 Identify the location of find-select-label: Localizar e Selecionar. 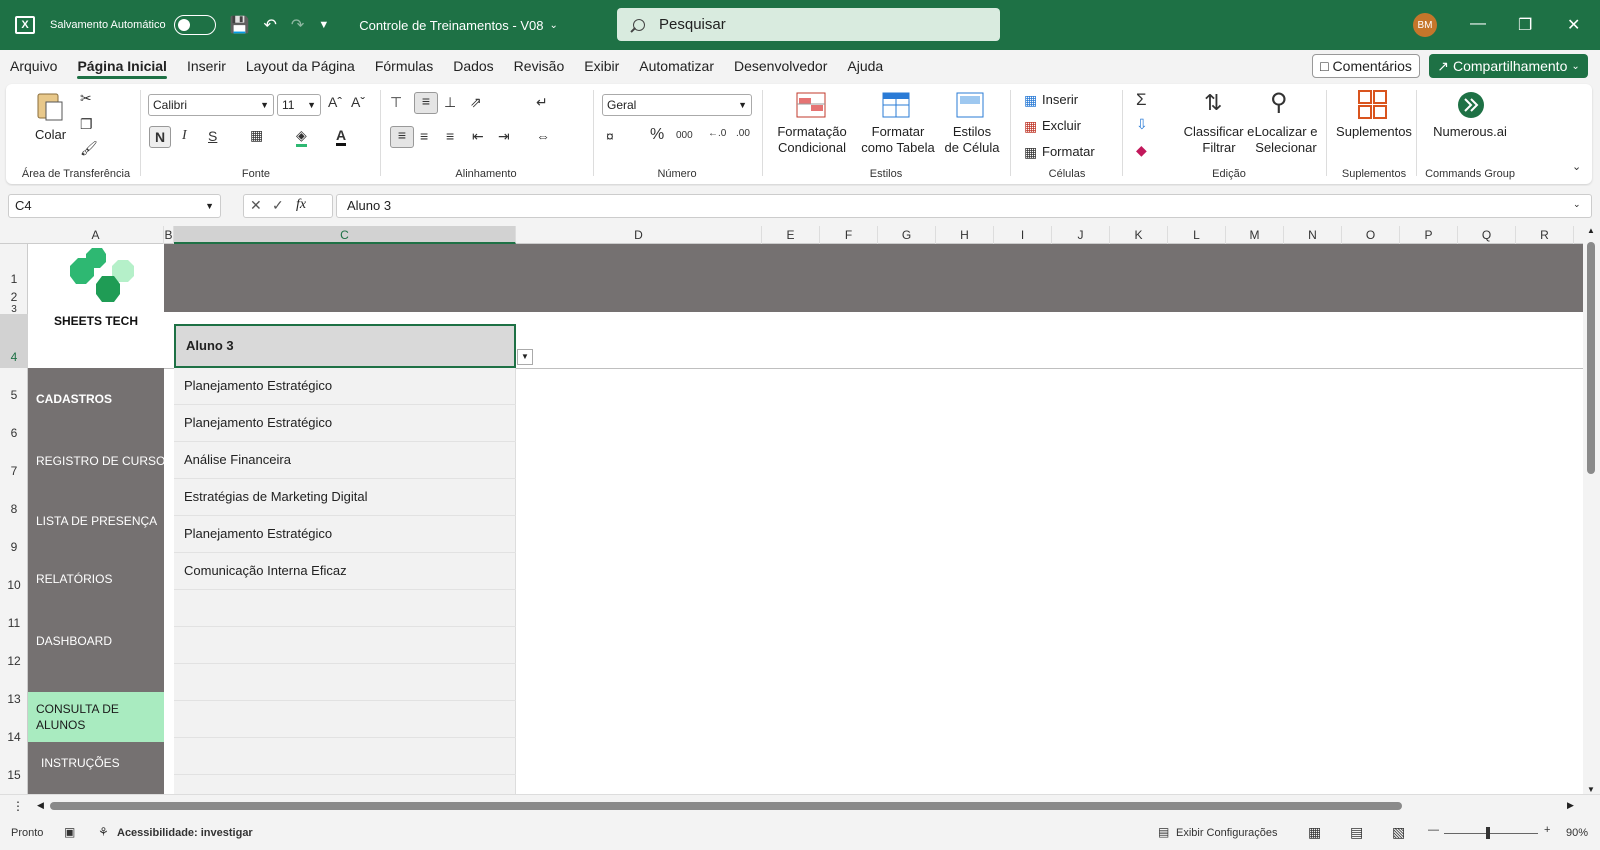
(1286, 140).